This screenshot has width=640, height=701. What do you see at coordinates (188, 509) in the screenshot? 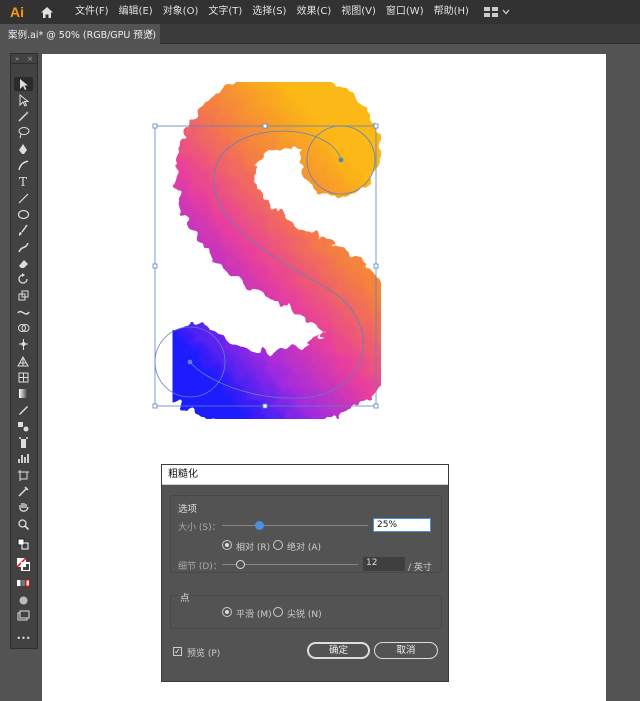
I see `options-group-label: 选项` at bounding box center [188, 509].